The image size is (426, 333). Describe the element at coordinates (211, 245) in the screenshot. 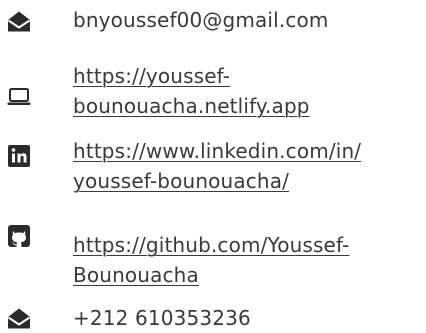

I see `github-link-line-1: https://github.com/Youssef-` at that location.